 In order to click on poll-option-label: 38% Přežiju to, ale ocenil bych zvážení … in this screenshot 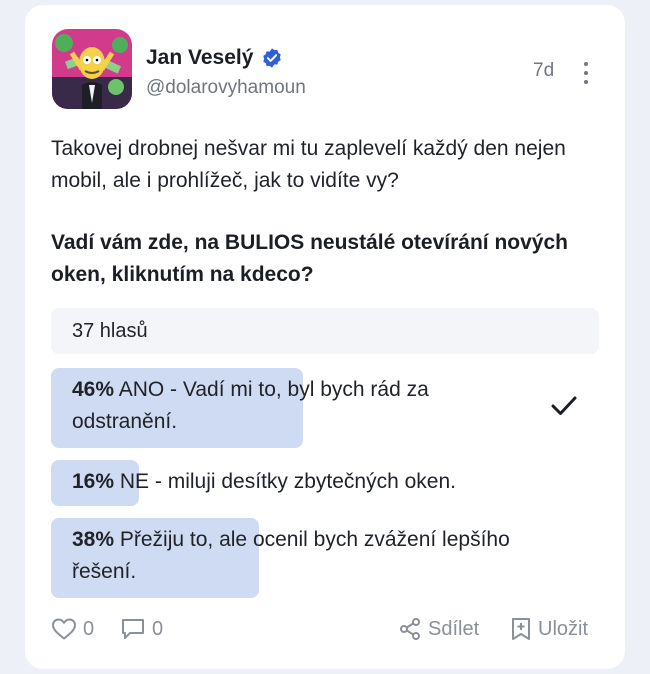, I will do `click(325, 553)`.